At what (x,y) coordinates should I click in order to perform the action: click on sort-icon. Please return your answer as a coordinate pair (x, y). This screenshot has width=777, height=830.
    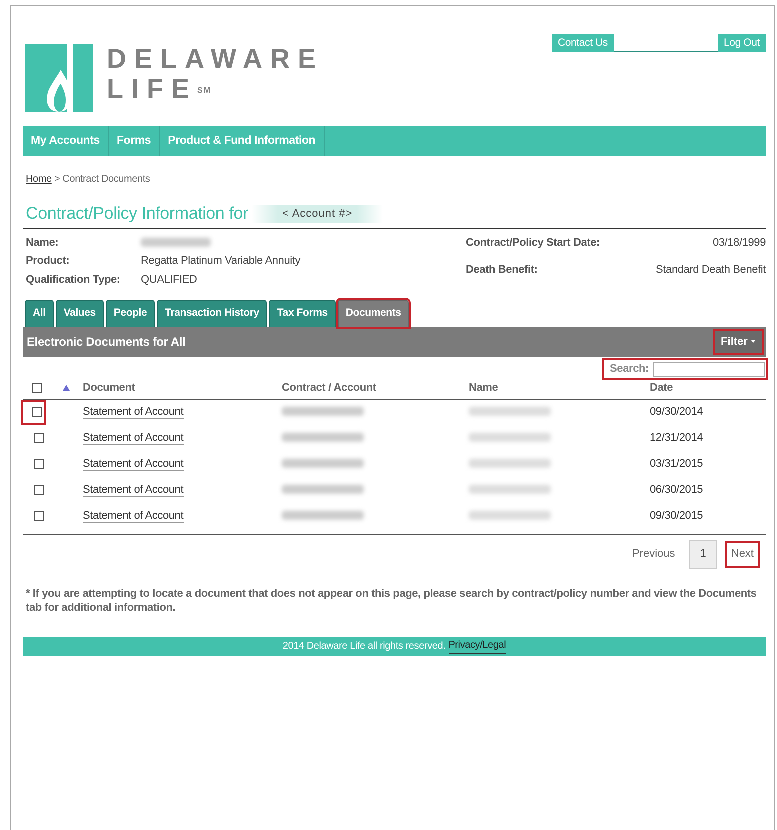
    Looking at the image, I should click on (66, 388).